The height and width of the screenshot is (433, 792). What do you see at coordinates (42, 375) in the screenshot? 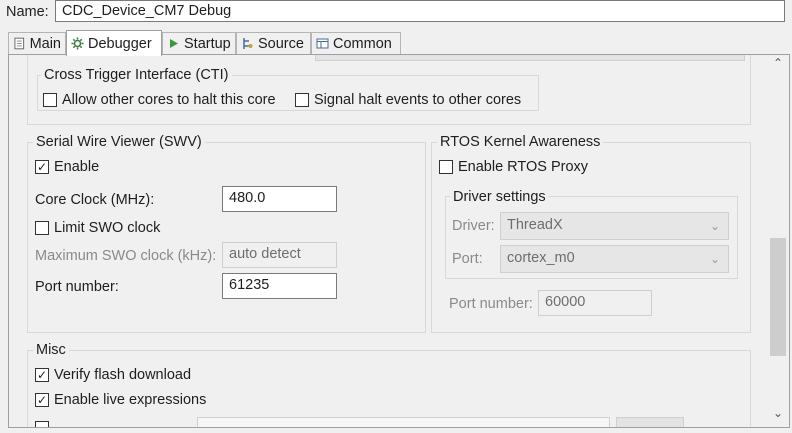
I see `verify-flash-box: ✓` at bounding box center [42, 375].